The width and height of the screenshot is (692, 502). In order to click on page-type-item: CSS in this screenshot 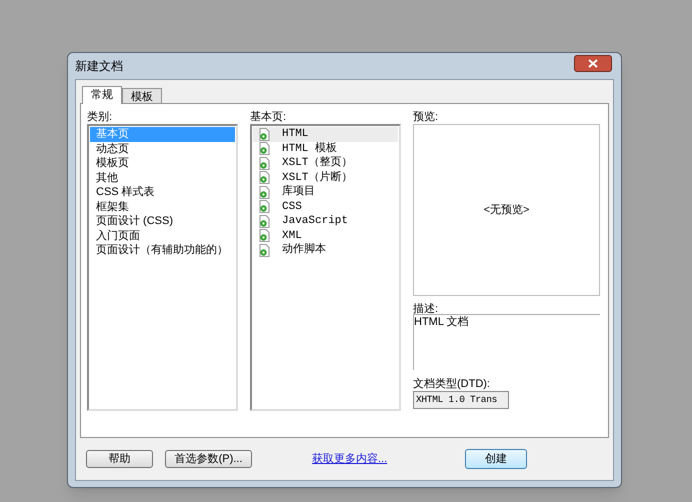, I will do `click(325, 207)`.